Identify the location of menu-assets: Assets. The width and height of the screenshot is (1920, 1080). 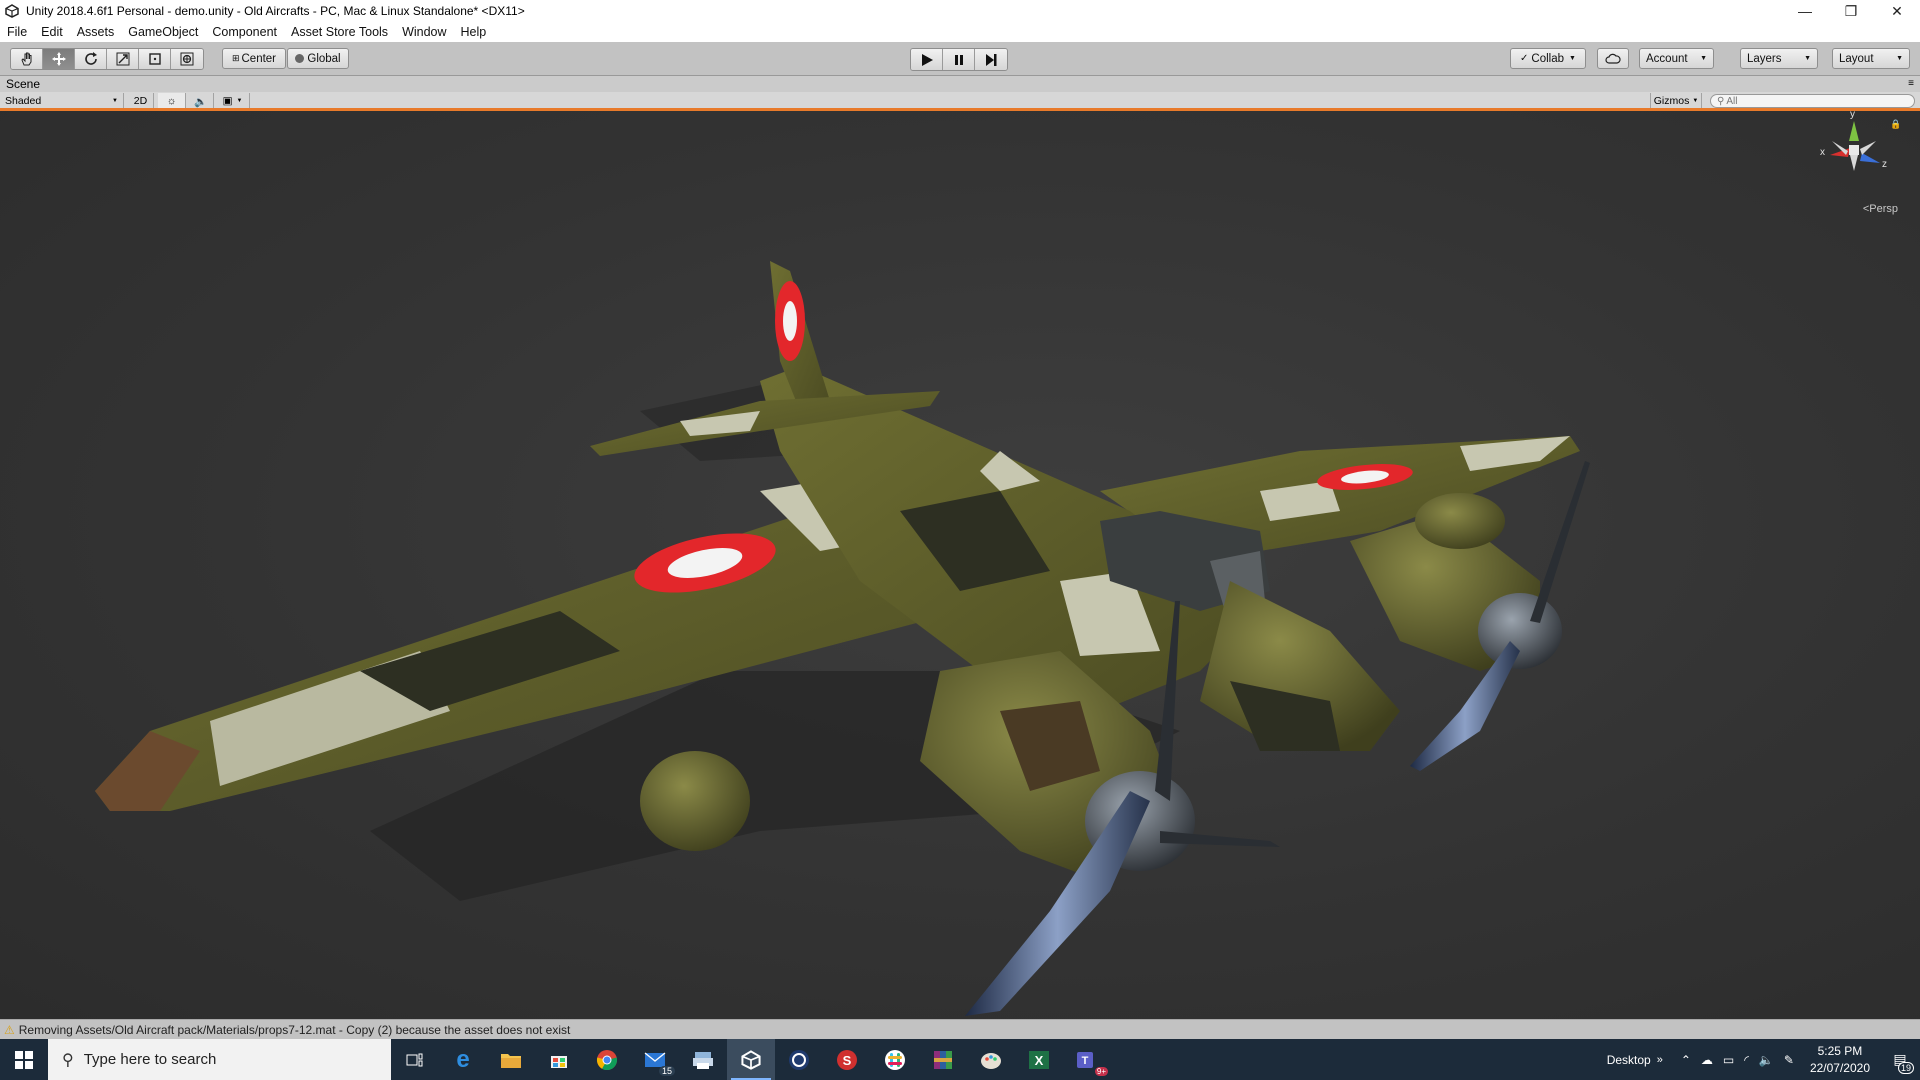
(96, 32).